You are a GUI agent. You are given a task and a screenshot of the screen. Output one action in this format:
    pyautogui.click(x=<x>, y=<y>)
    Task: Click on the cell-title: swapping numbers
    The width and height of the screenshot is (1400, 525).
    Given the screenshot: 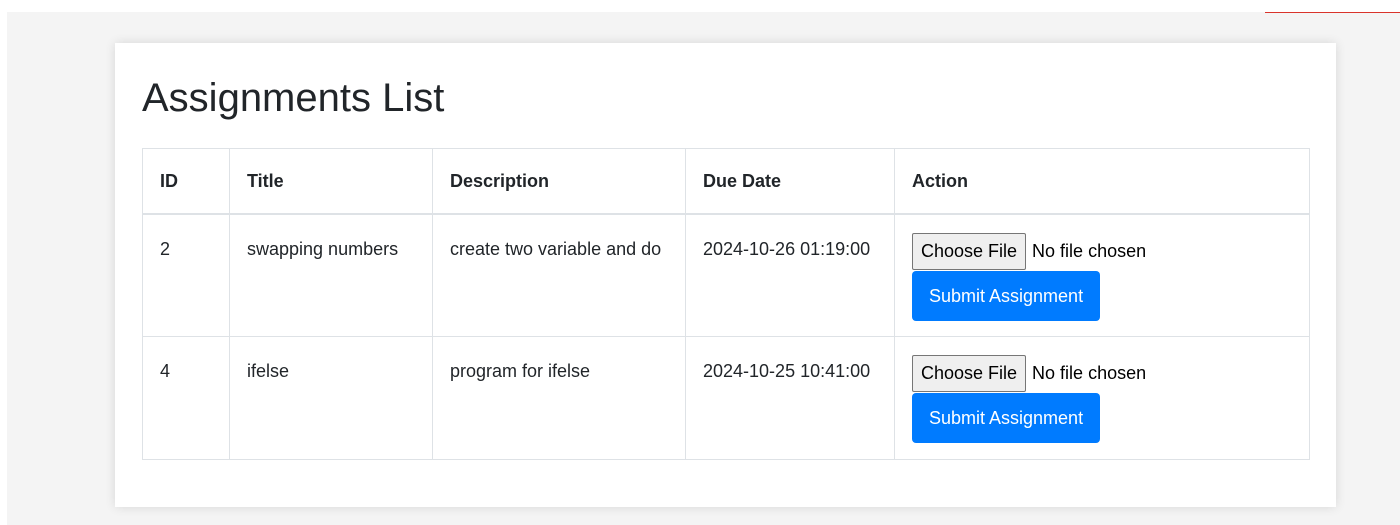 What is the action you would take?
    pyautogui.click(x=331, y=275)
    